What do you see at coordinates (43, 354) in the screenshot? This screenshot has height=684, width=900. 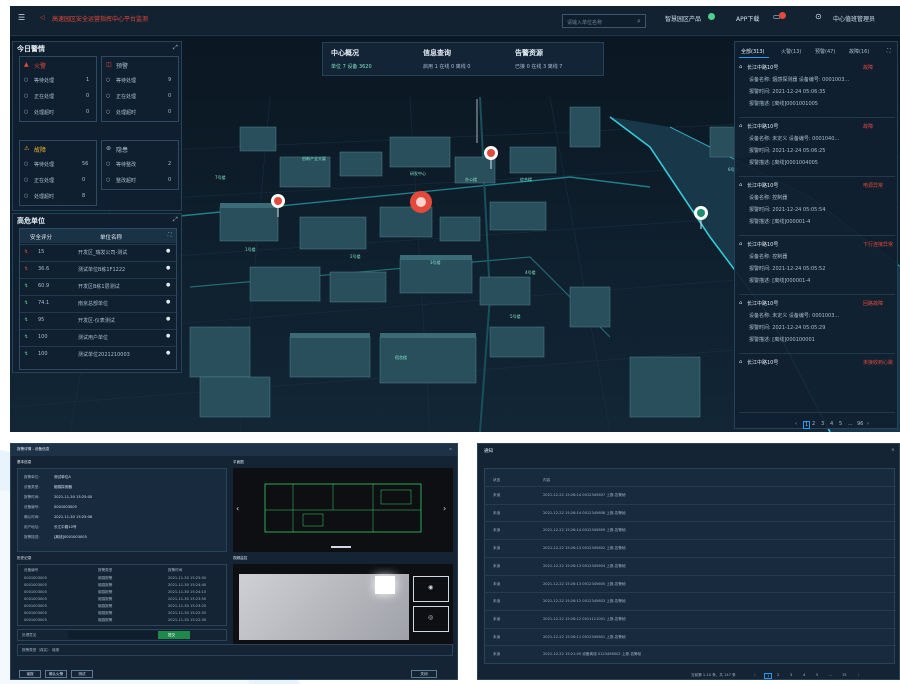 I see `safety-score: 100` at bounding box center [43, 354].